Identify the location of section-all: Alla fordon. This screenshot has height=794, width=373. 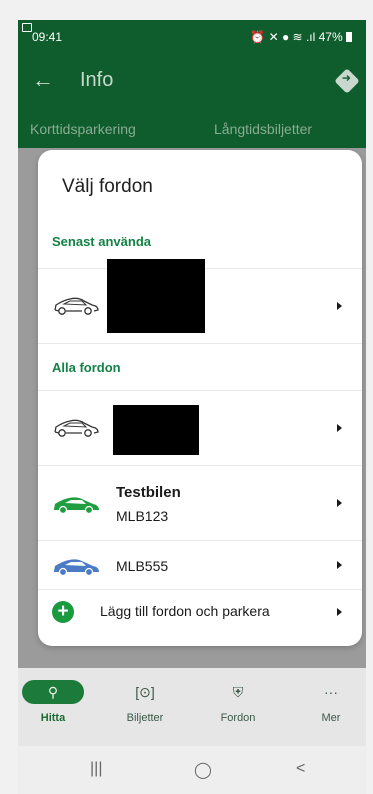
(86, 367).